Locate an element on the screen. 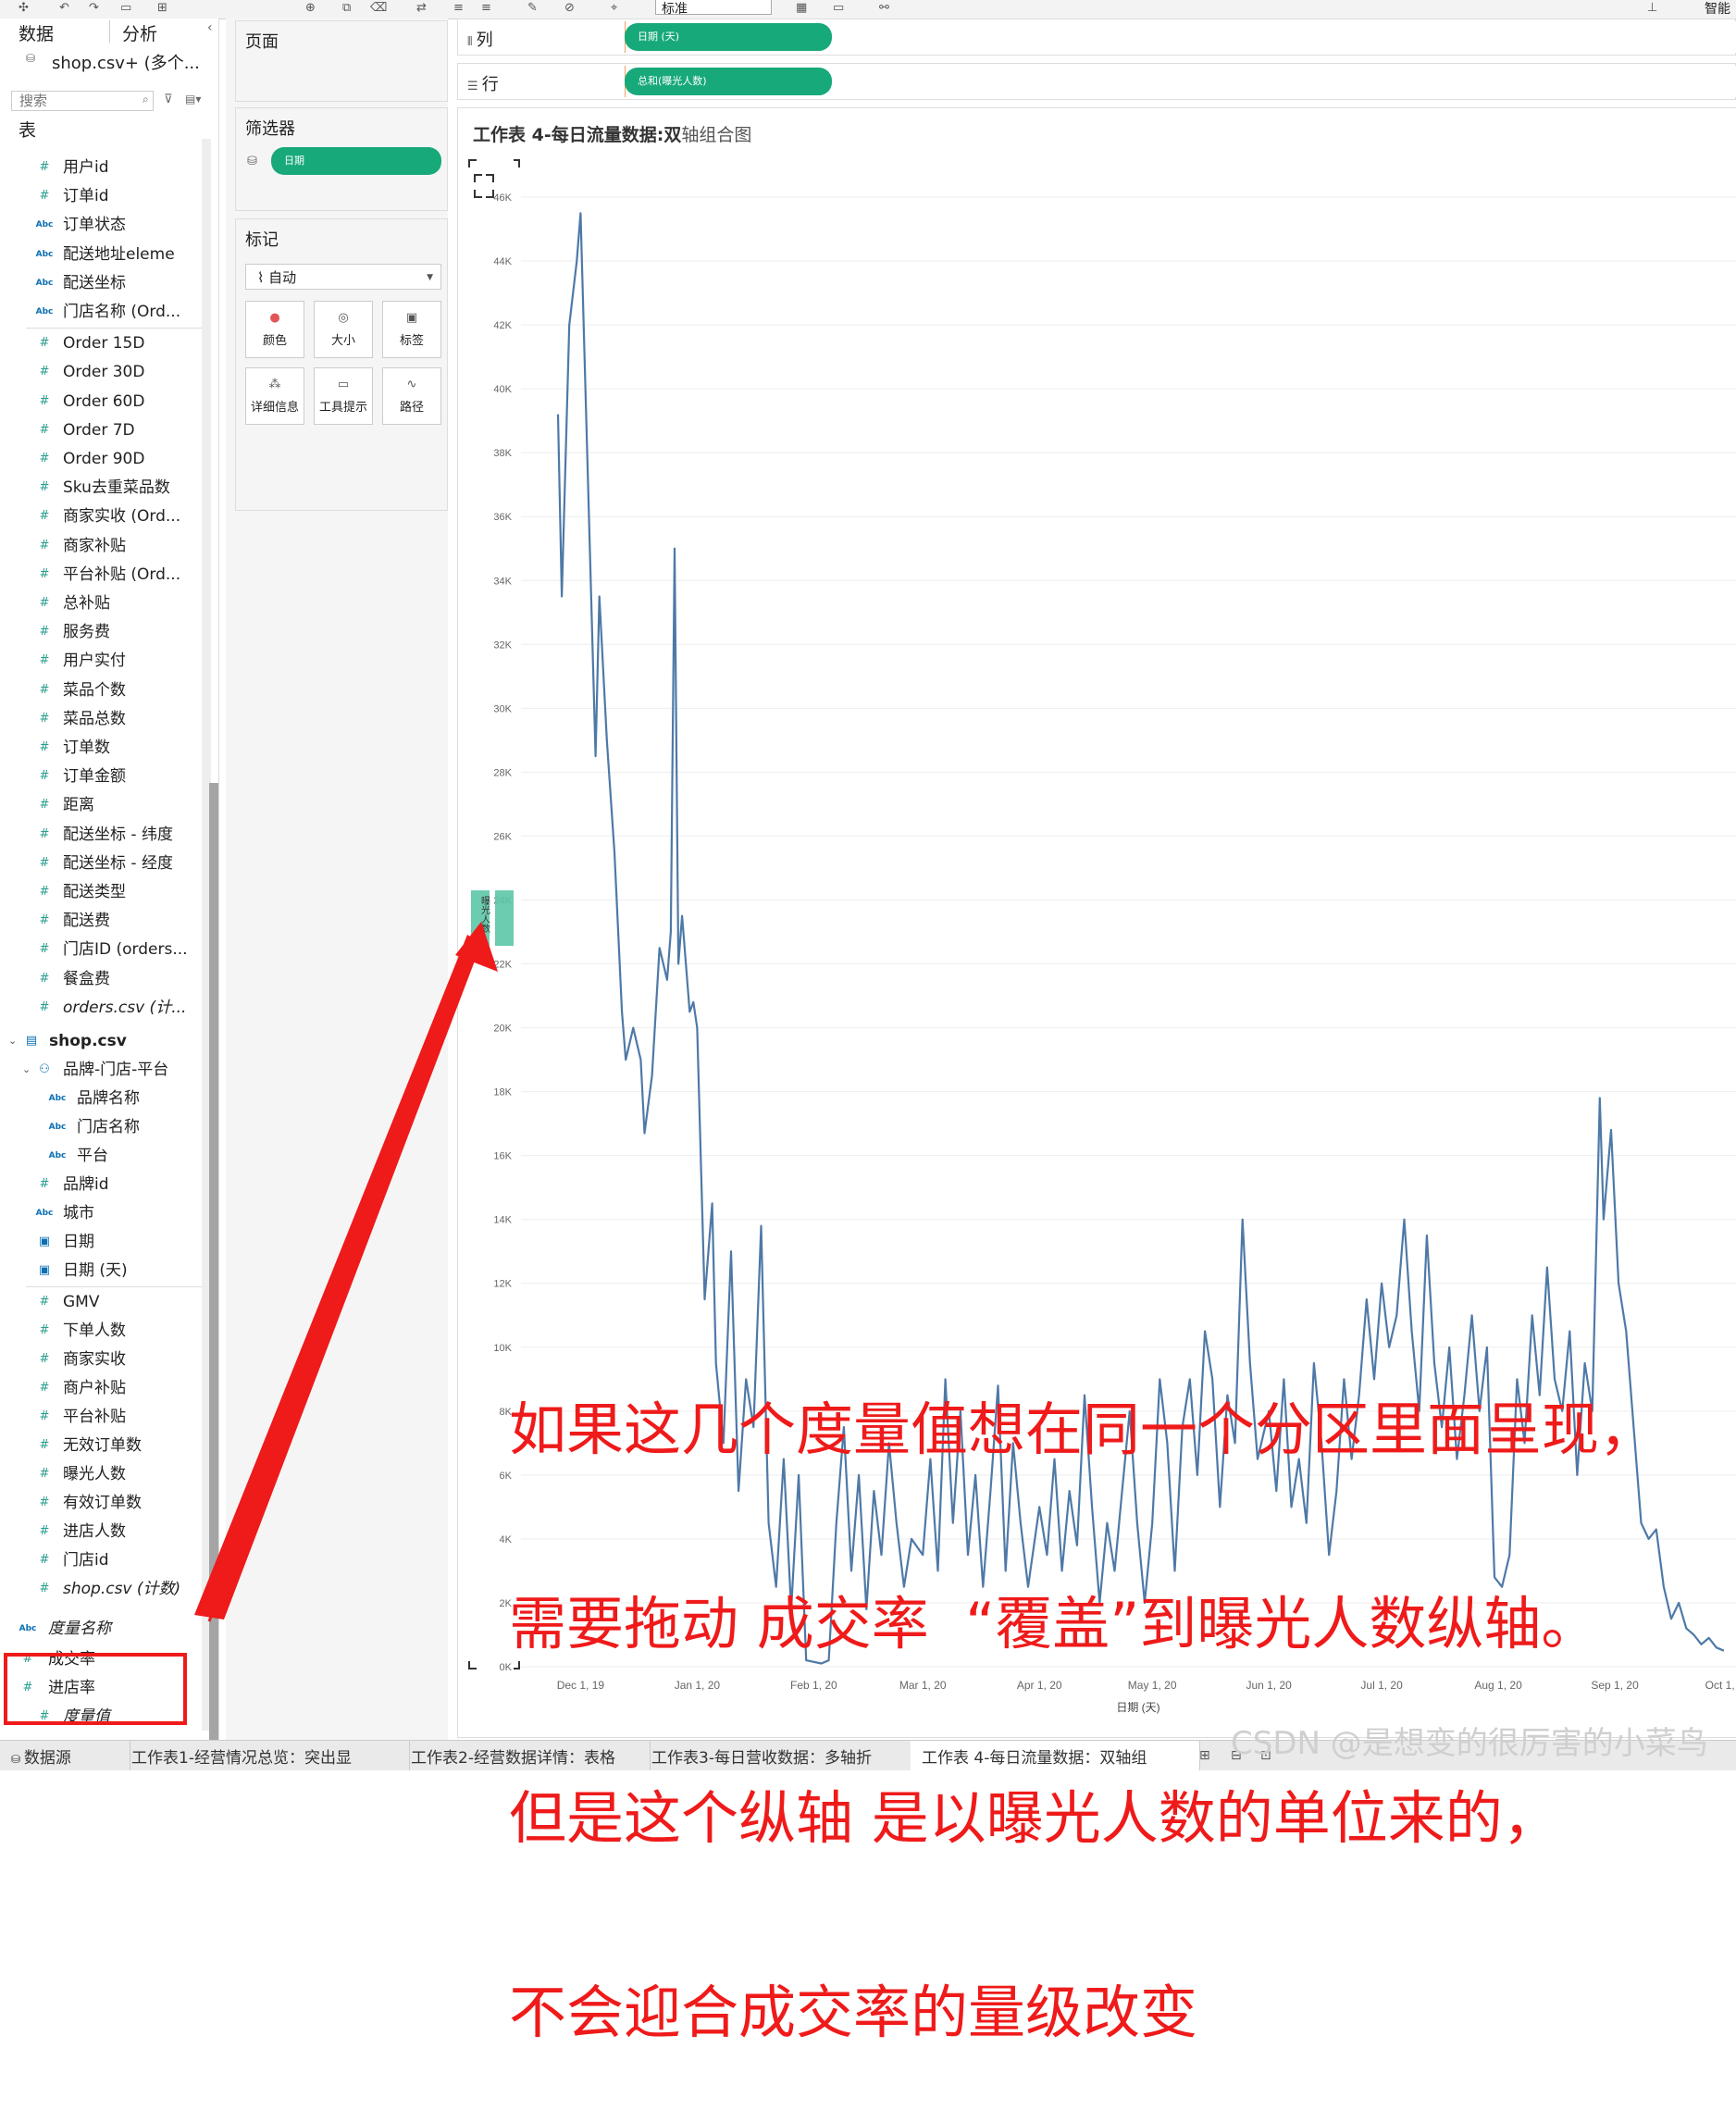 Image resolution: width=1736 pixels, height=2110 pixels. tab-data: 数据 is located at coordinates (36, 32).